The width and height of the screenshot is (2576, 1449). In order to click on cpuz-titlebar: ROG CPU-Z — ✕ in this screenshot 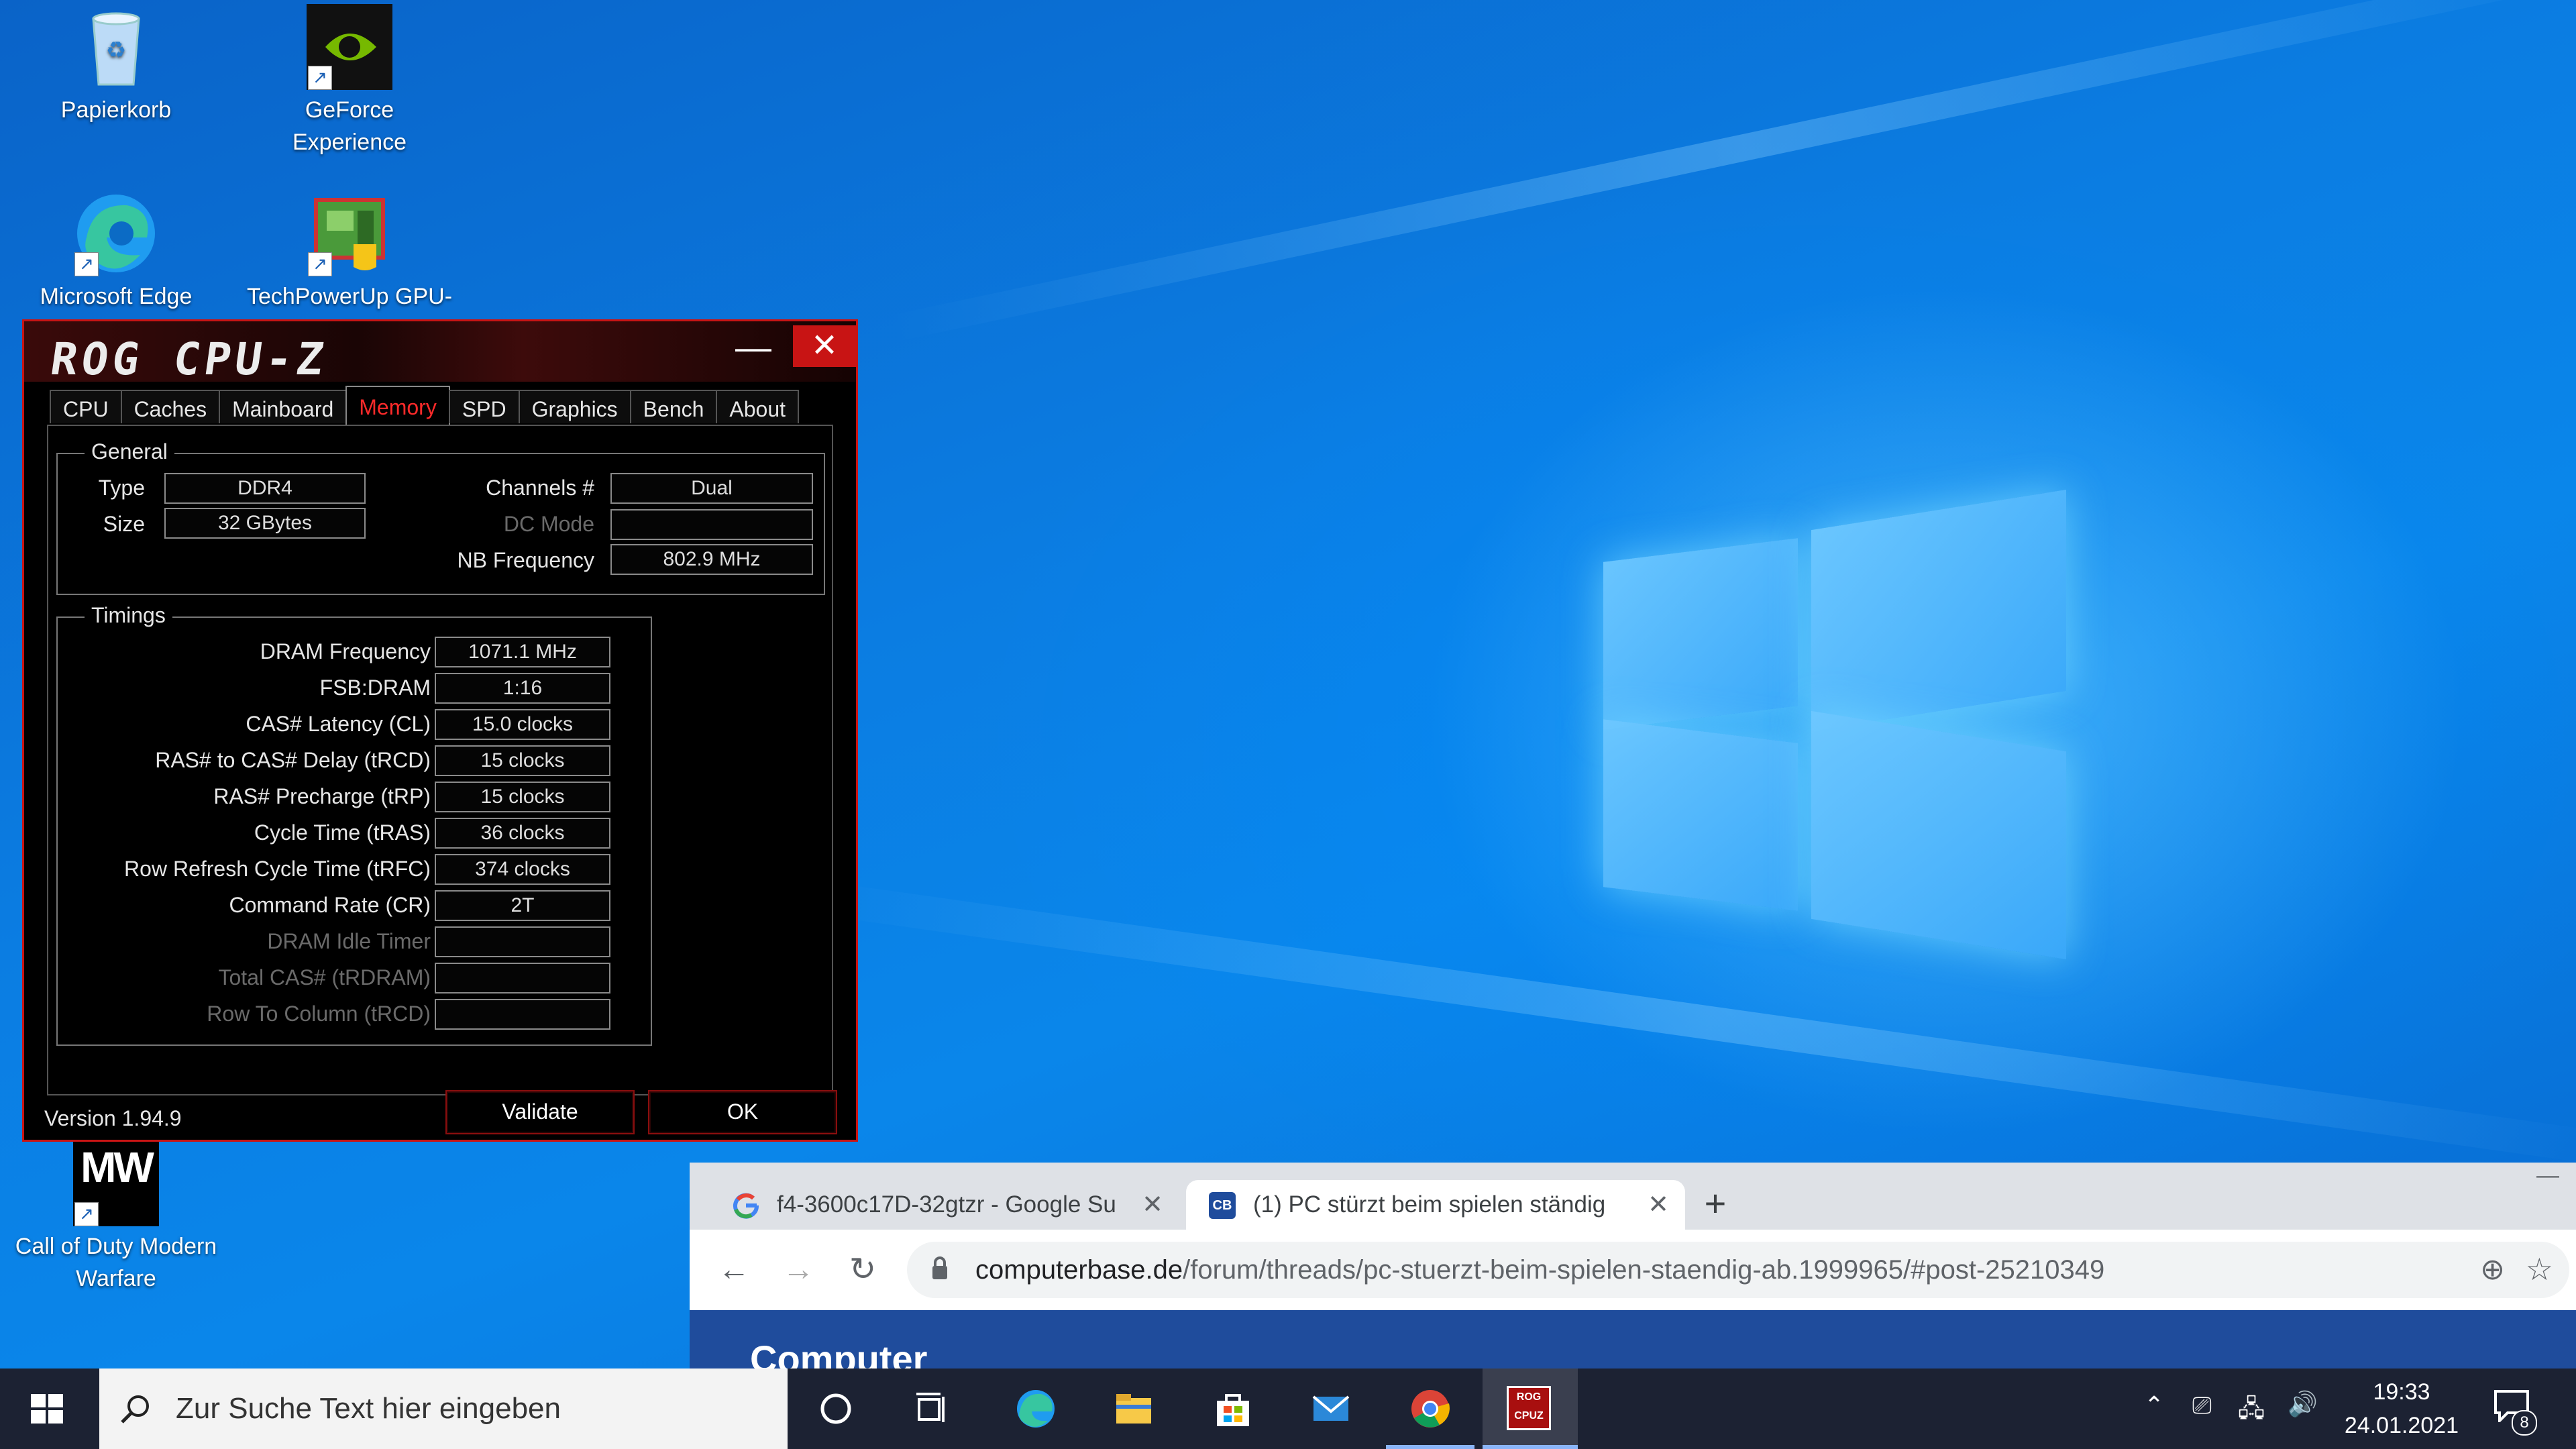, I will do `click(440, 353)`.